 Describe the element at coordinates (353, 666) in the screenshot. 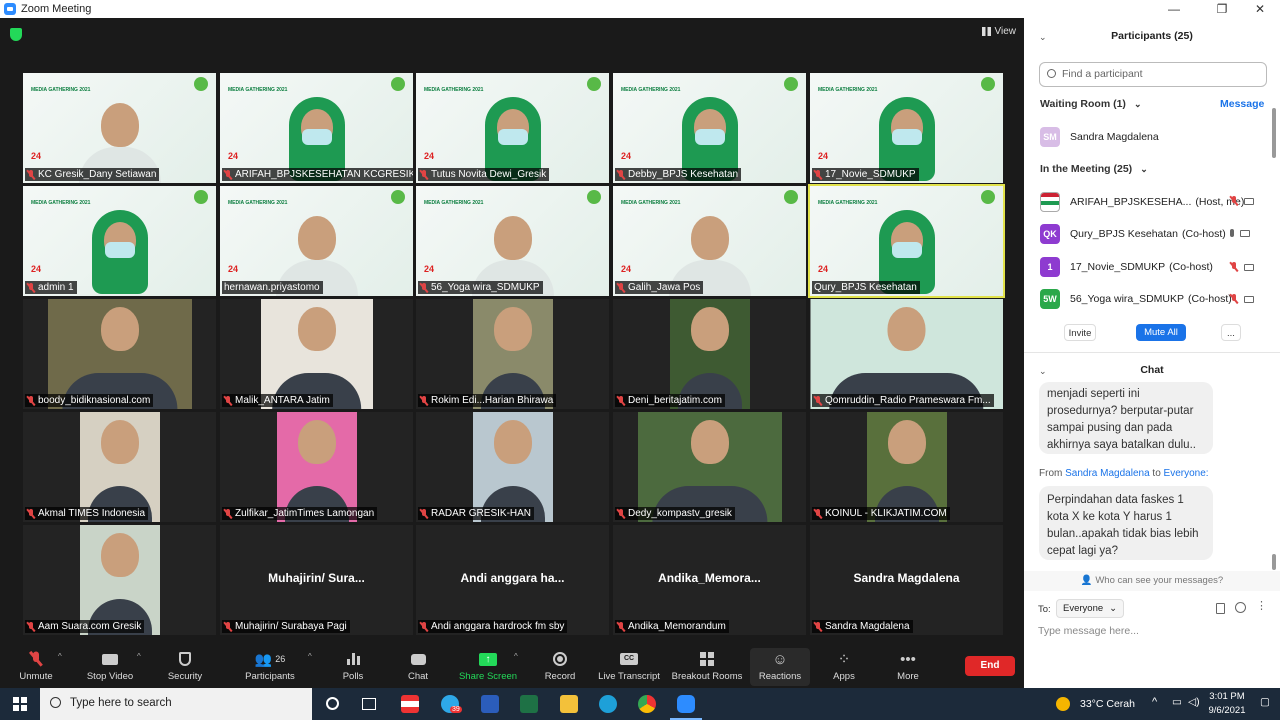

I see `polls-button: Polls` at that location.